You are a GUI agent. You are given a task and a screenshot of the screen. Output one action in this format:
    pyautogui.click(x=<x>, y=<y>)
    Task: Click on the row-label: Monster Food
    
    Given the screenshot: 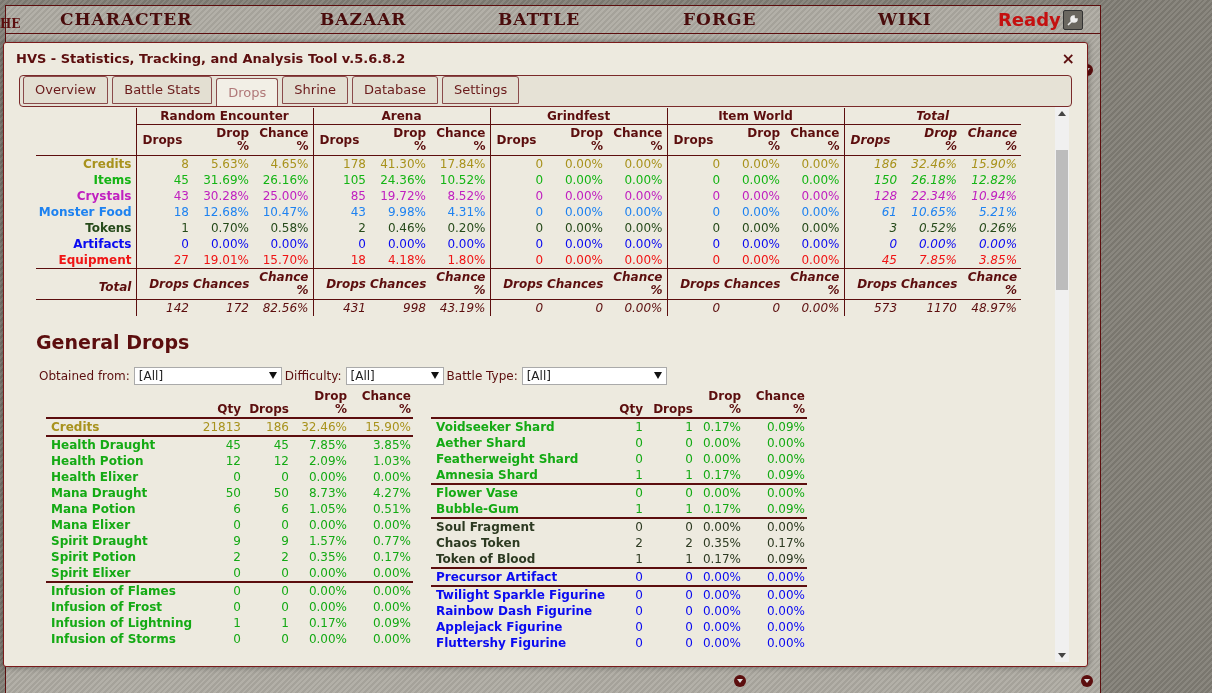 What is the action you would take?
    pyautogui.click(x=86, y=212)
    